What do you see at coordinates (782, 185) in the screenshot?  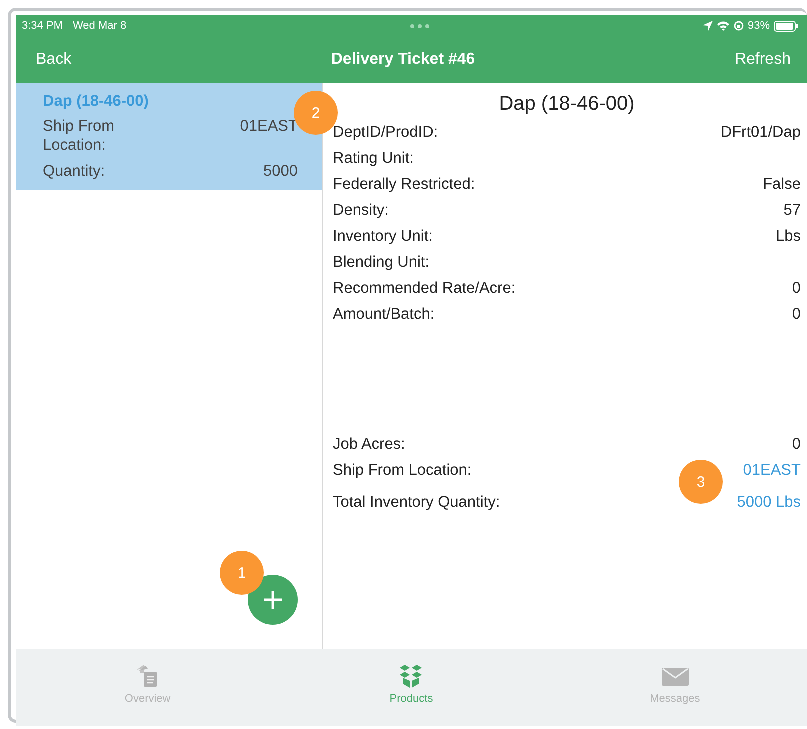 I see `detail-value: False` at bounding box center [782, 185].